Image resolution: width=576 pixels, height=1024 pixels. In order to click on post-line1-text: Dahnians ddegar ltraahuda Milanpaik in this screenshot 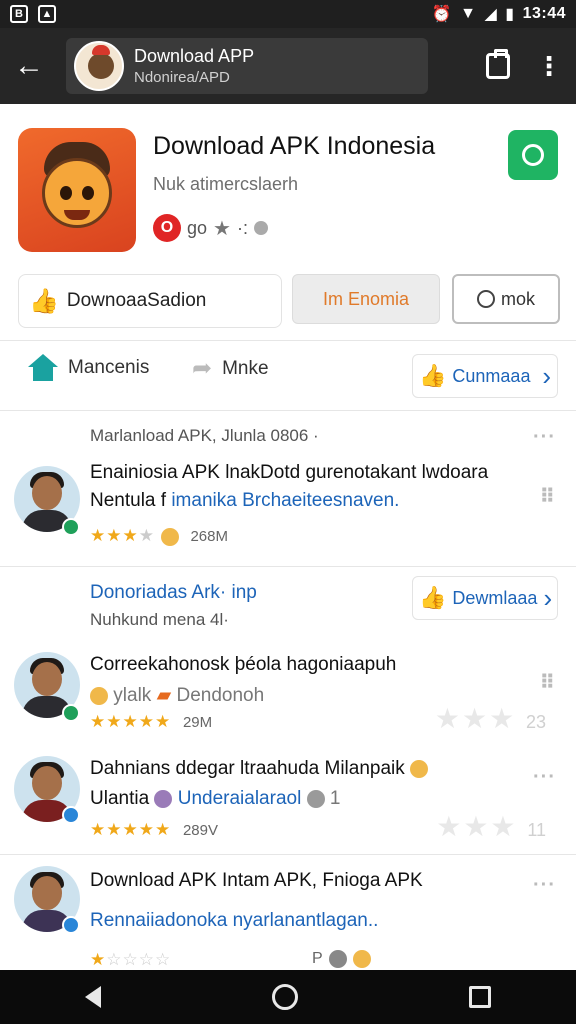, I will do `click(247, 768)`.